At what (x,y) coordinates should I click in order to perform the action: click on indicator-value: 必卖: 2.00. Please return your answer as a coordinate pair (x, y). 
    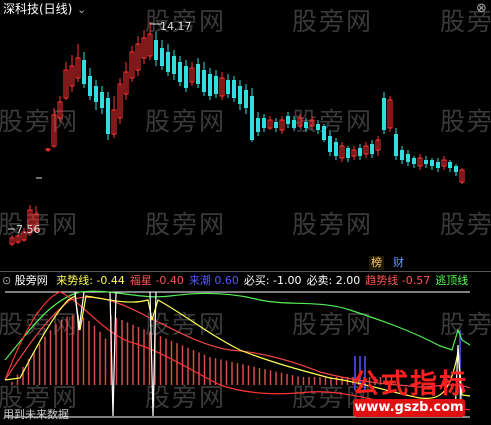
    Looking at the image, I should click on (333, 280).